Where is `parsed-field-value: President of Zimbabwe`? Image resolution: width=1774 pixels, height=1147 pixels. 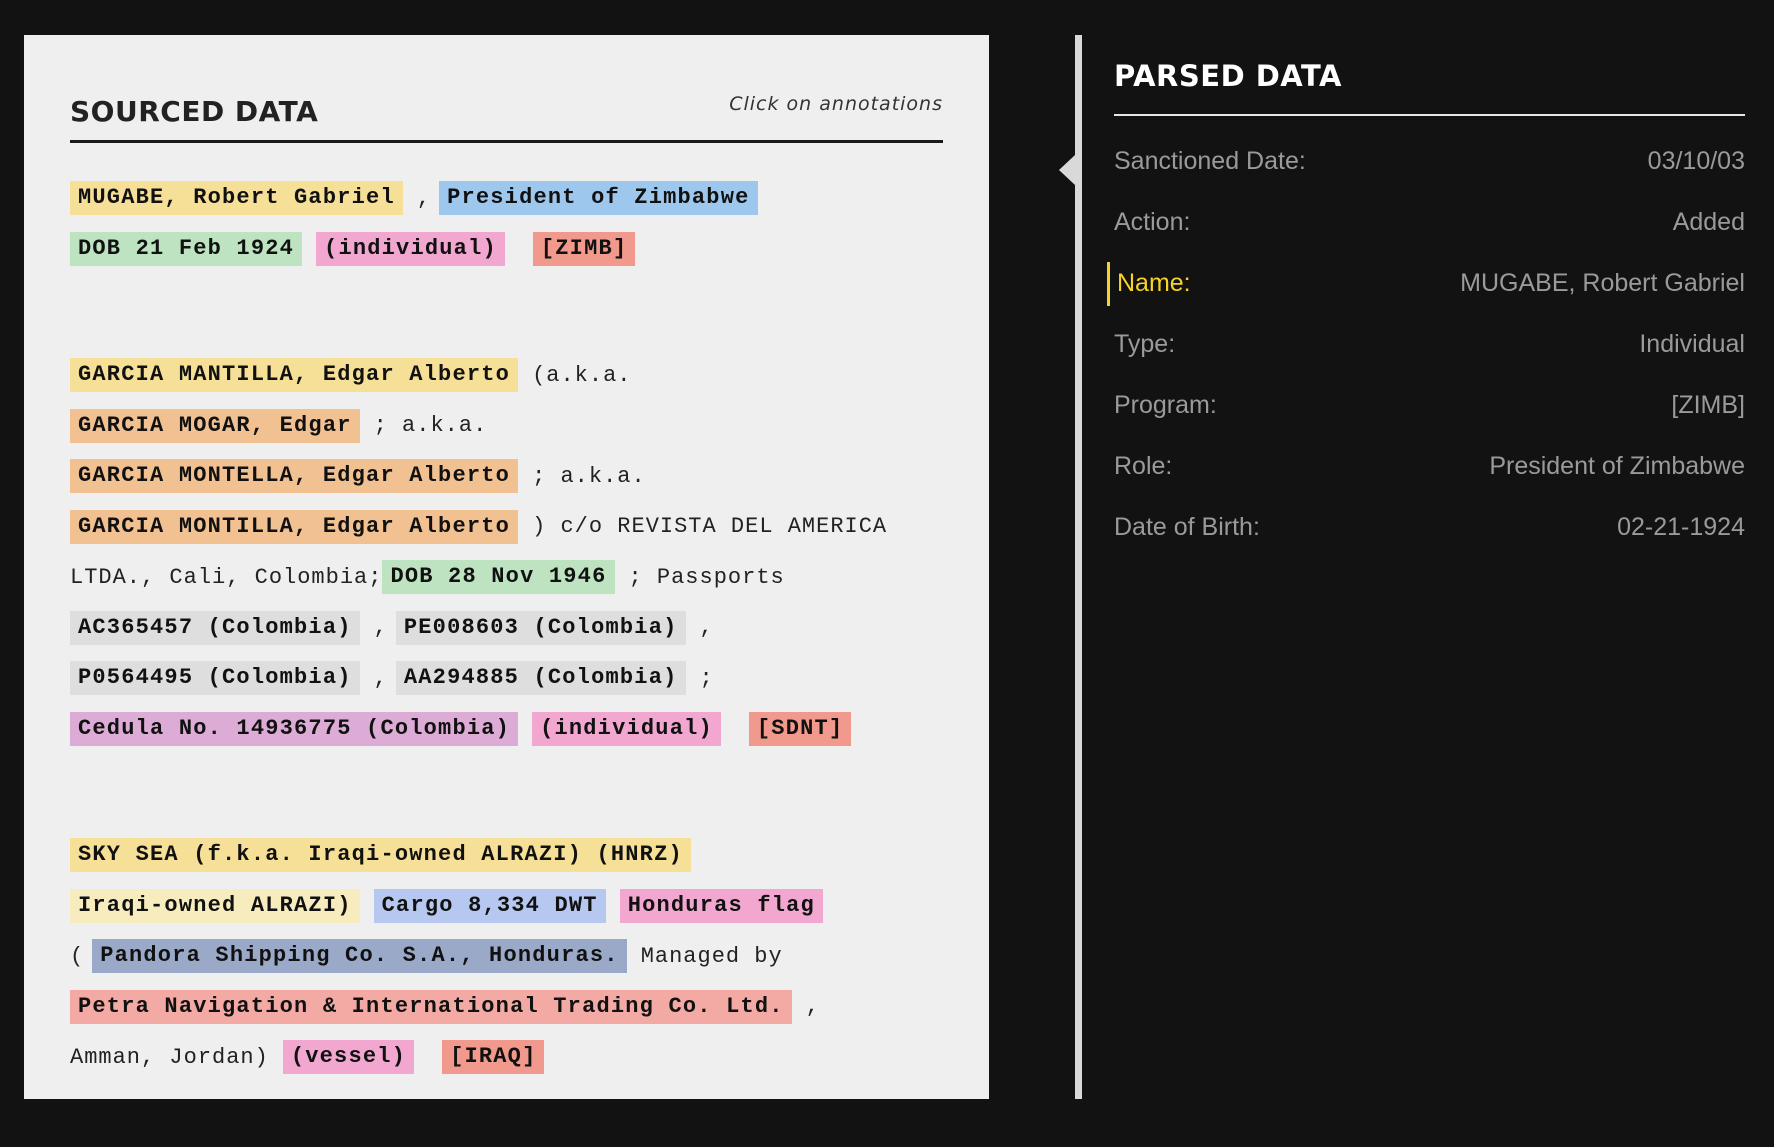 parsed-field-value: President of Zimbabwe is located at coordinates (1617, 466).